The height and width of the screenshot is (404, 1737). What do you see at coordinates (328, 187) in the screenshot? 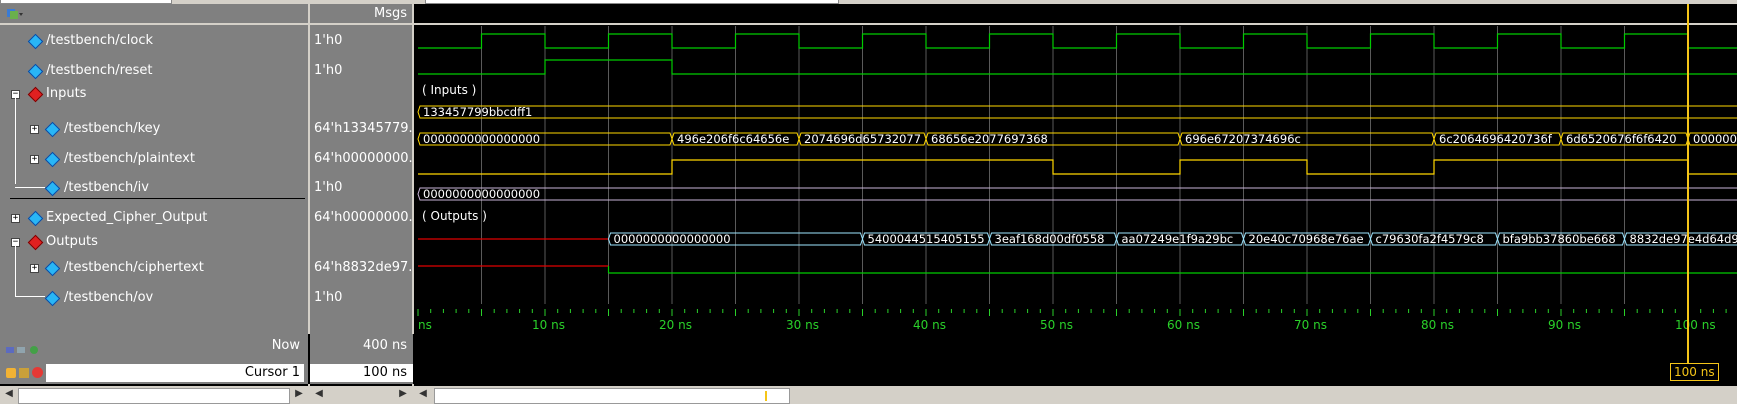
I see `value-iv: 1'h0` at bounding box center [328, 187].